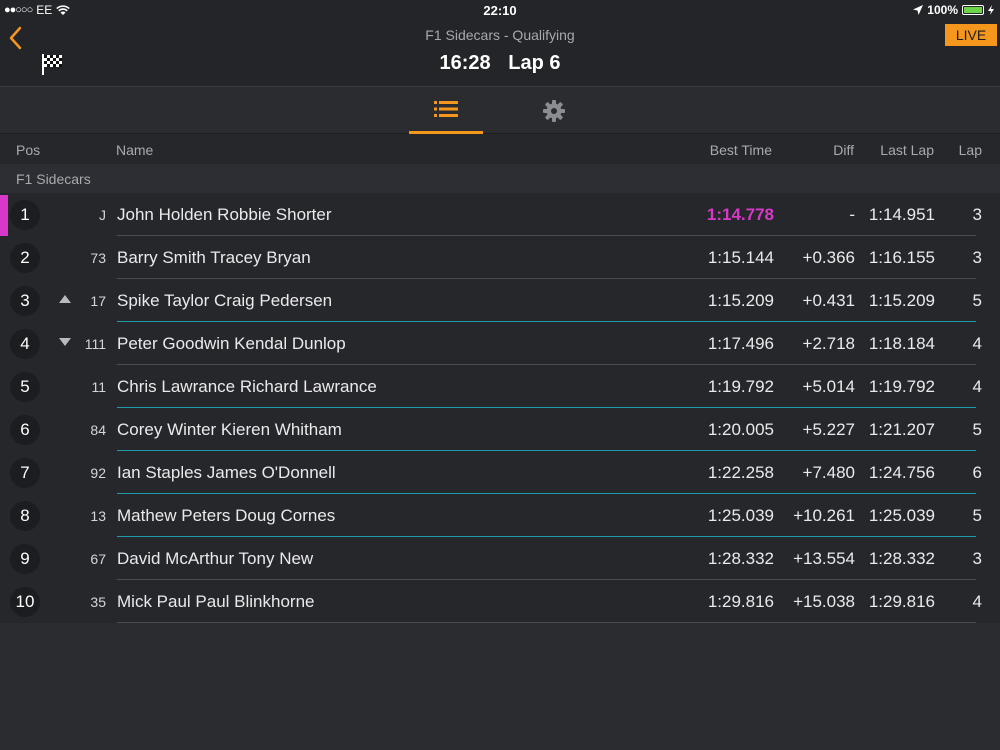 The image size is (1000, 750). I want to click on crew-name: Peter Goodwin Kendal Dunlop, so click(231, 343).